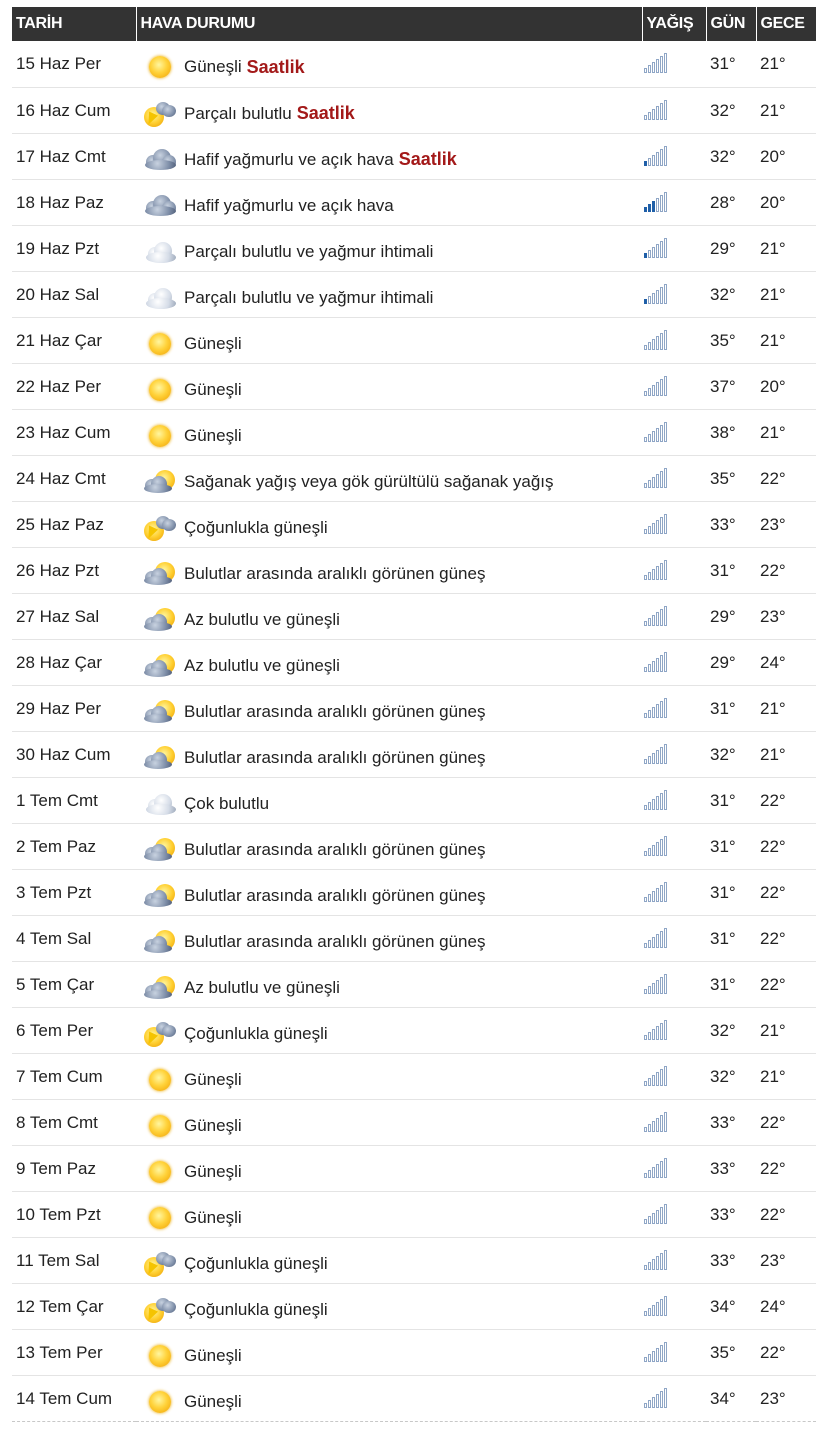 This screenshot has height=1430, width=819. What do you see at coordinates (262, 665) in the screenshot?
I see `condition-text: Az bulutlu ve güneşli` at bounding box center [262, 665].